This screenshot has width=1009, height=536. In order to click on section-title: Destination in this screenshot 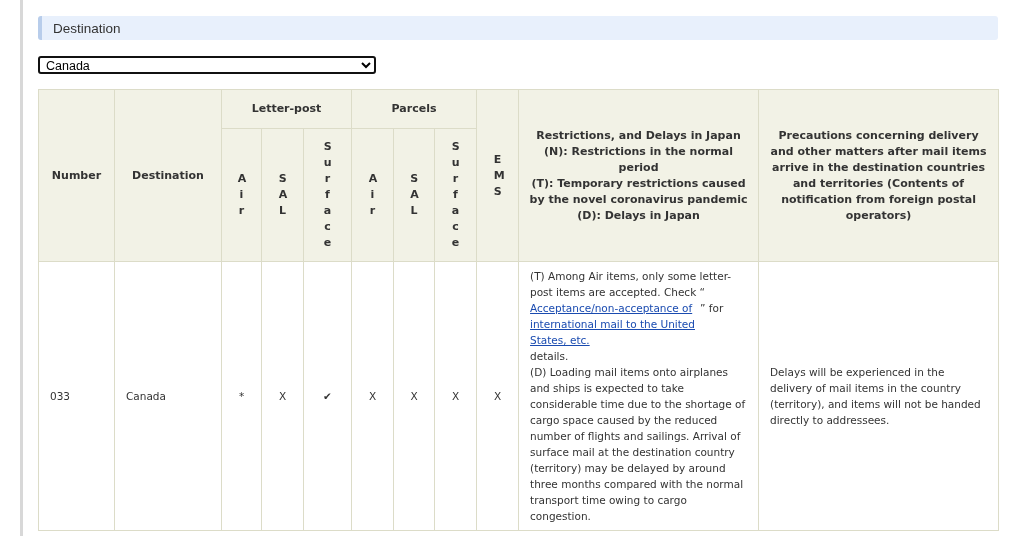, I will do `click(87, 28)`.